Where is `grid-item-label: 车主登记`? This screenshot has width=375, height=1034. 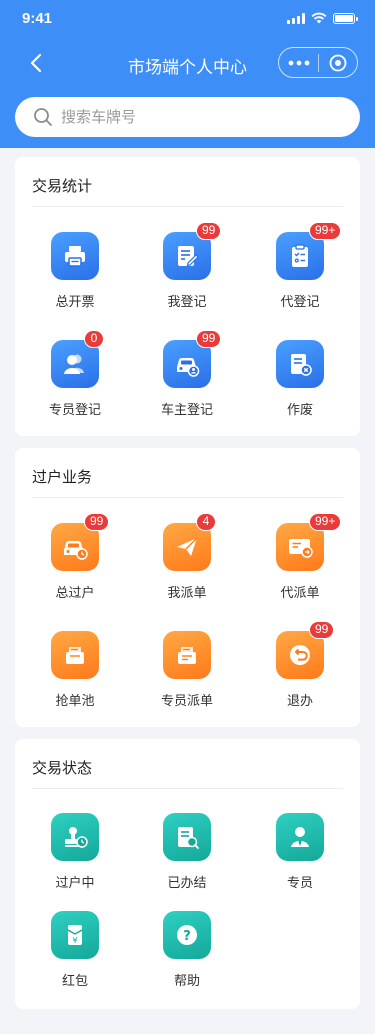
grid-item-label: 车主登记 is located at coordinates (186, 410).